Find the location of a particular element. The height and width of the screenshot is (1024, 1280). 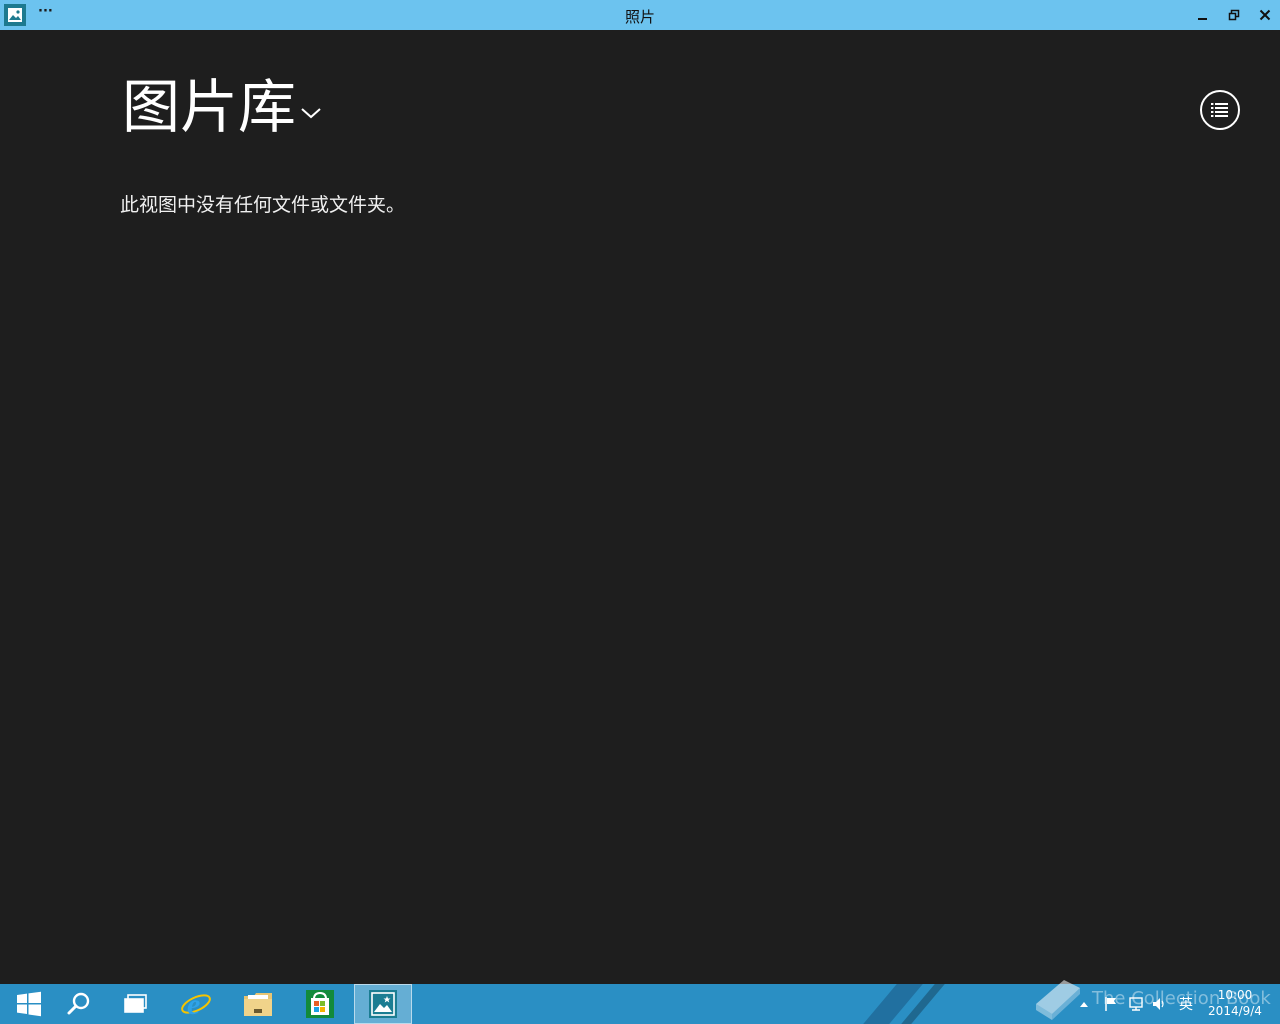

clock: 10:00 2014/9/4 is located at coordinates (1235, 1003).